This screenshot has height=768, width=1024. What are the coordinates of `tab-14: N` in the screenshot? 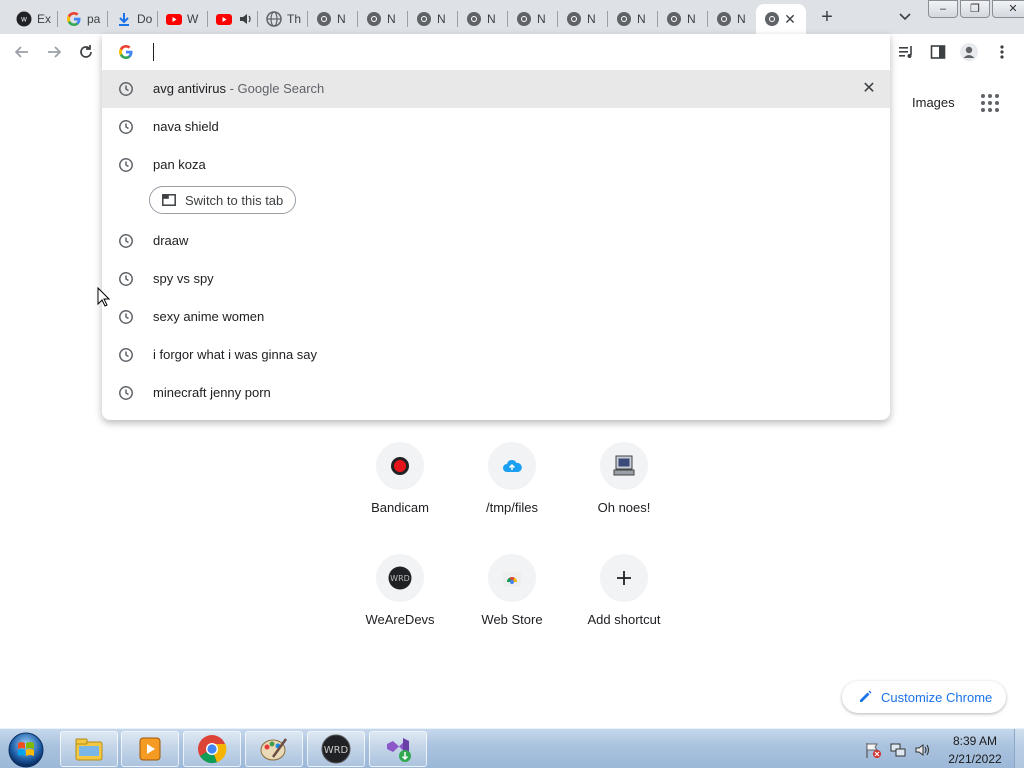 It's located at (683, 19).